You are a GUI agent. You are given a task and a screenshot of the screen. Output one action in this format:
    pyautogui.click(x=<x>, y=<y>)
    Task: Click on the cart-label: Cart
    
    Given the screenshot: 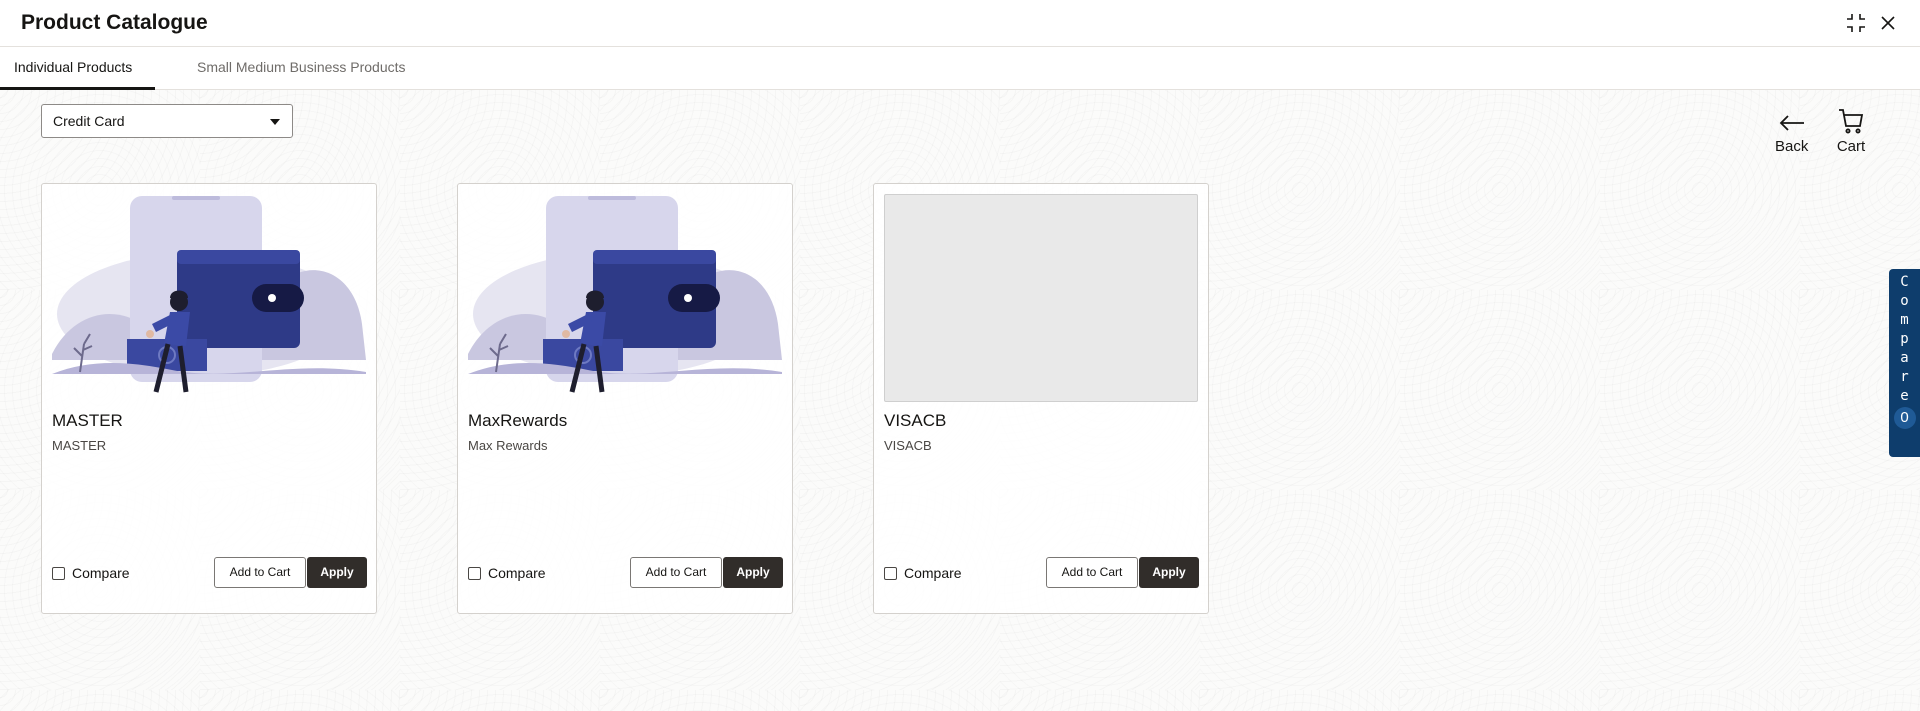 What is the action you would take?
    pyautogui.click(x=1851, y=146)
    